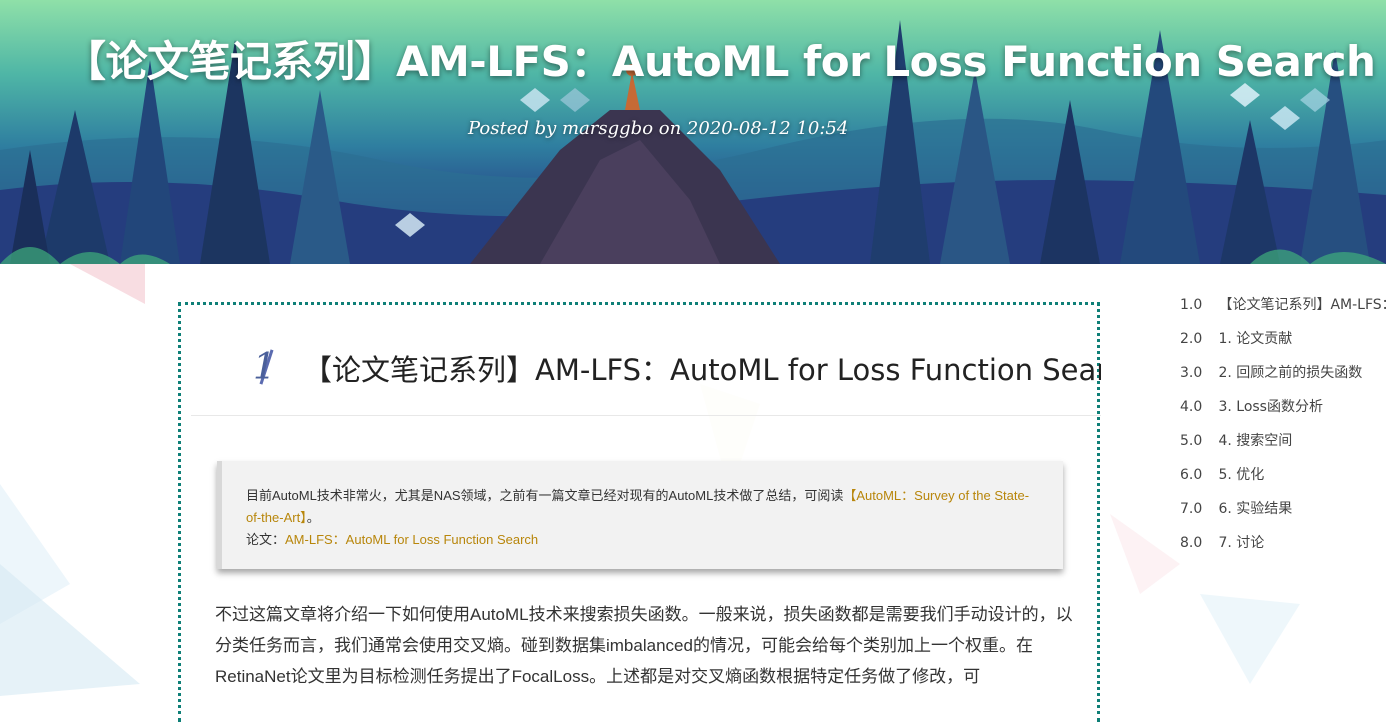  What do you see at coordinates (411, 539) in the screenshot?
I see `paper-link: AM-LFS：AutoML for Loss Function Search` at bounding box center [411, 539].